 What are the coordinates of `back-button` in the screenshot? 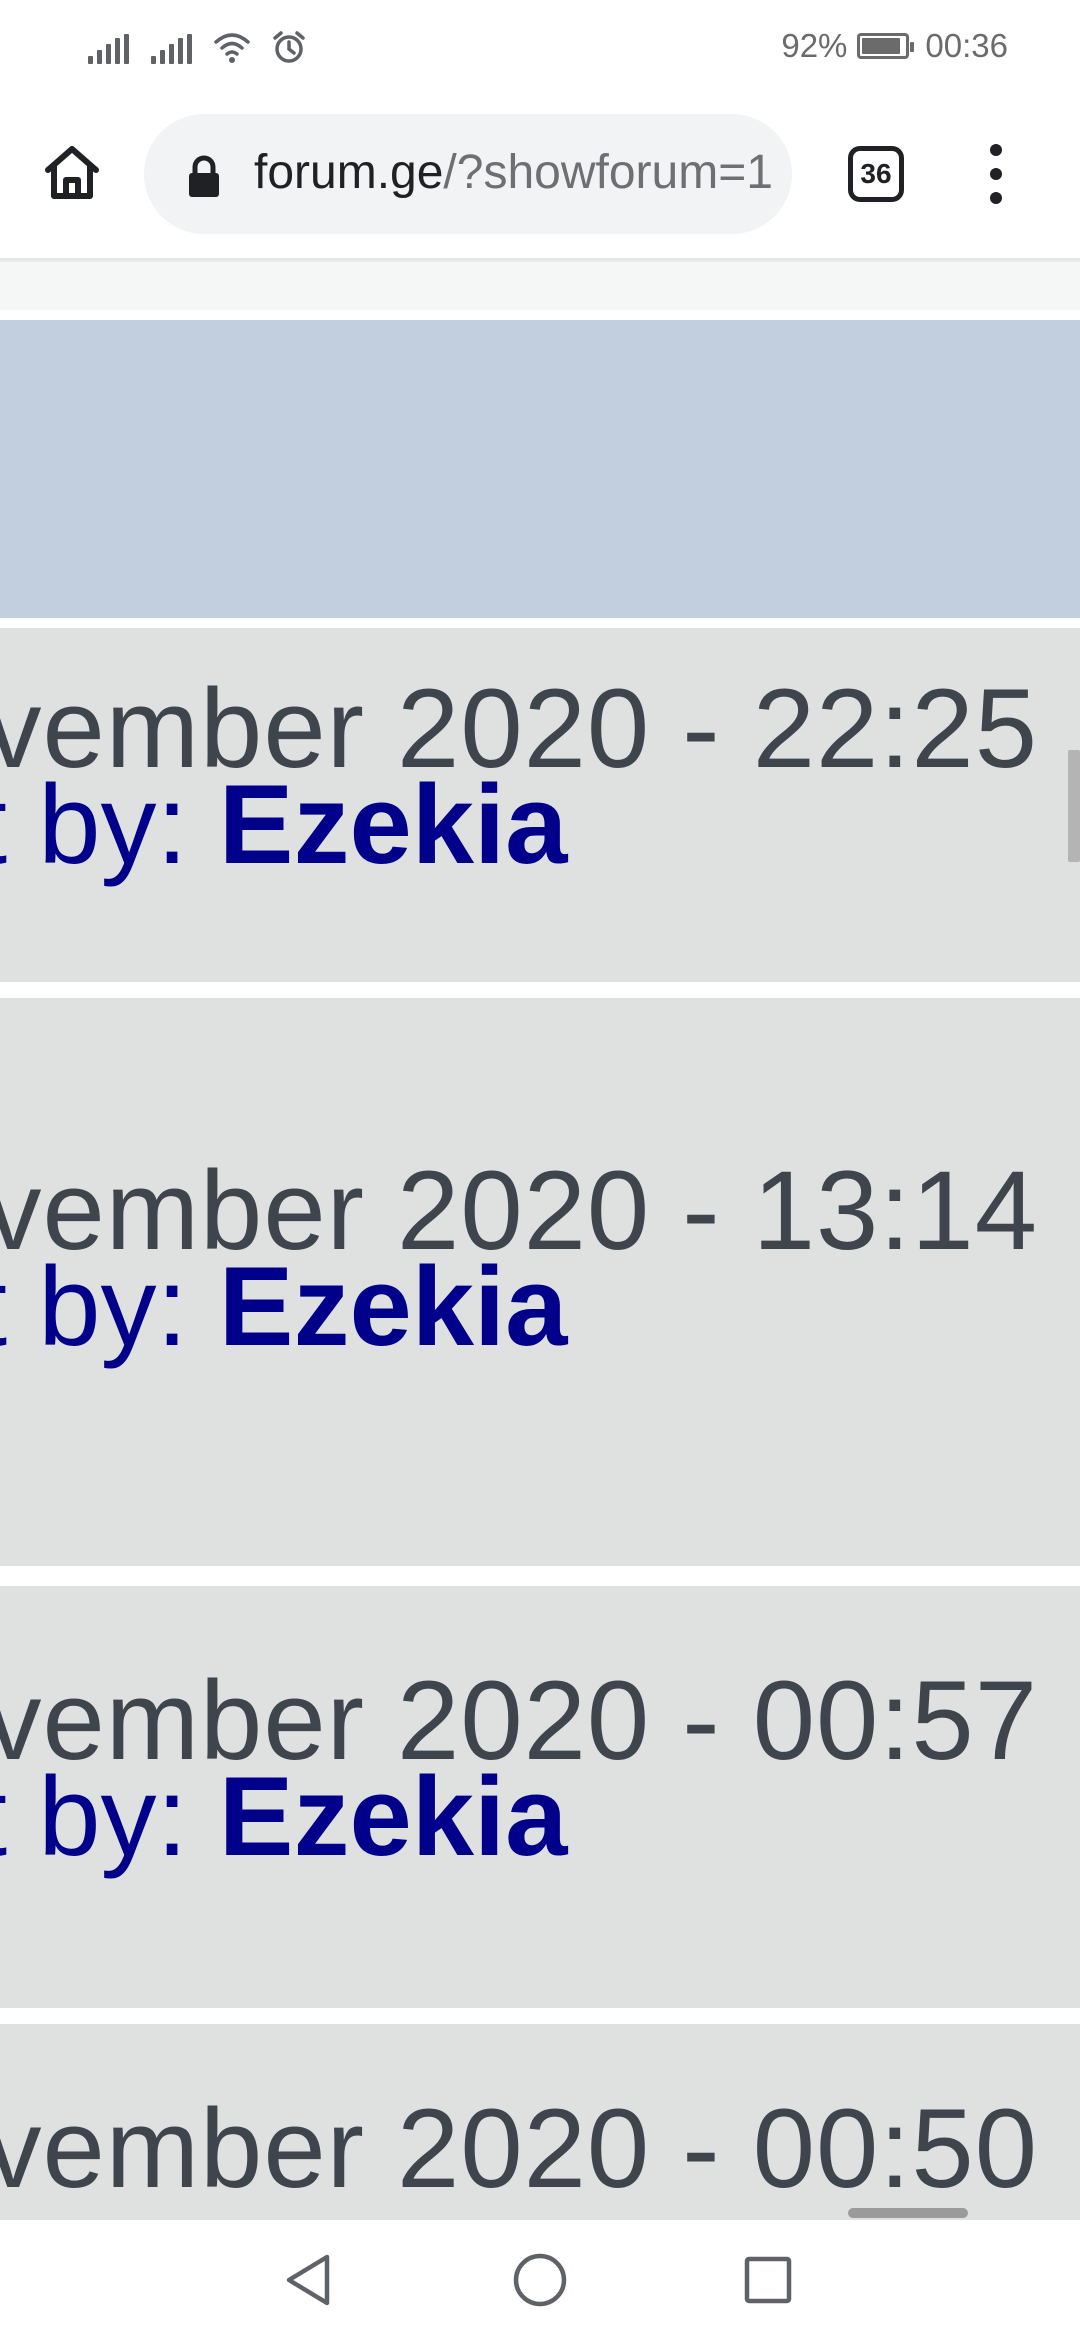 It's located at (308, 2280).